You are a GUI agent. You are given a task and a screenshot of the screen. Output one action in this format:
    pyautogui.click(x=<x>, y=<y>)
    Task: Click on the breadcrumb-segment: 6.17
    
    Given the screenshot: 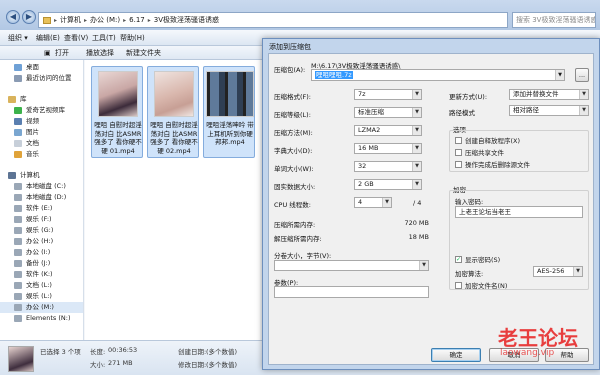 What is the action you would take?
    pyautogui.click(x=137, y=20)
    